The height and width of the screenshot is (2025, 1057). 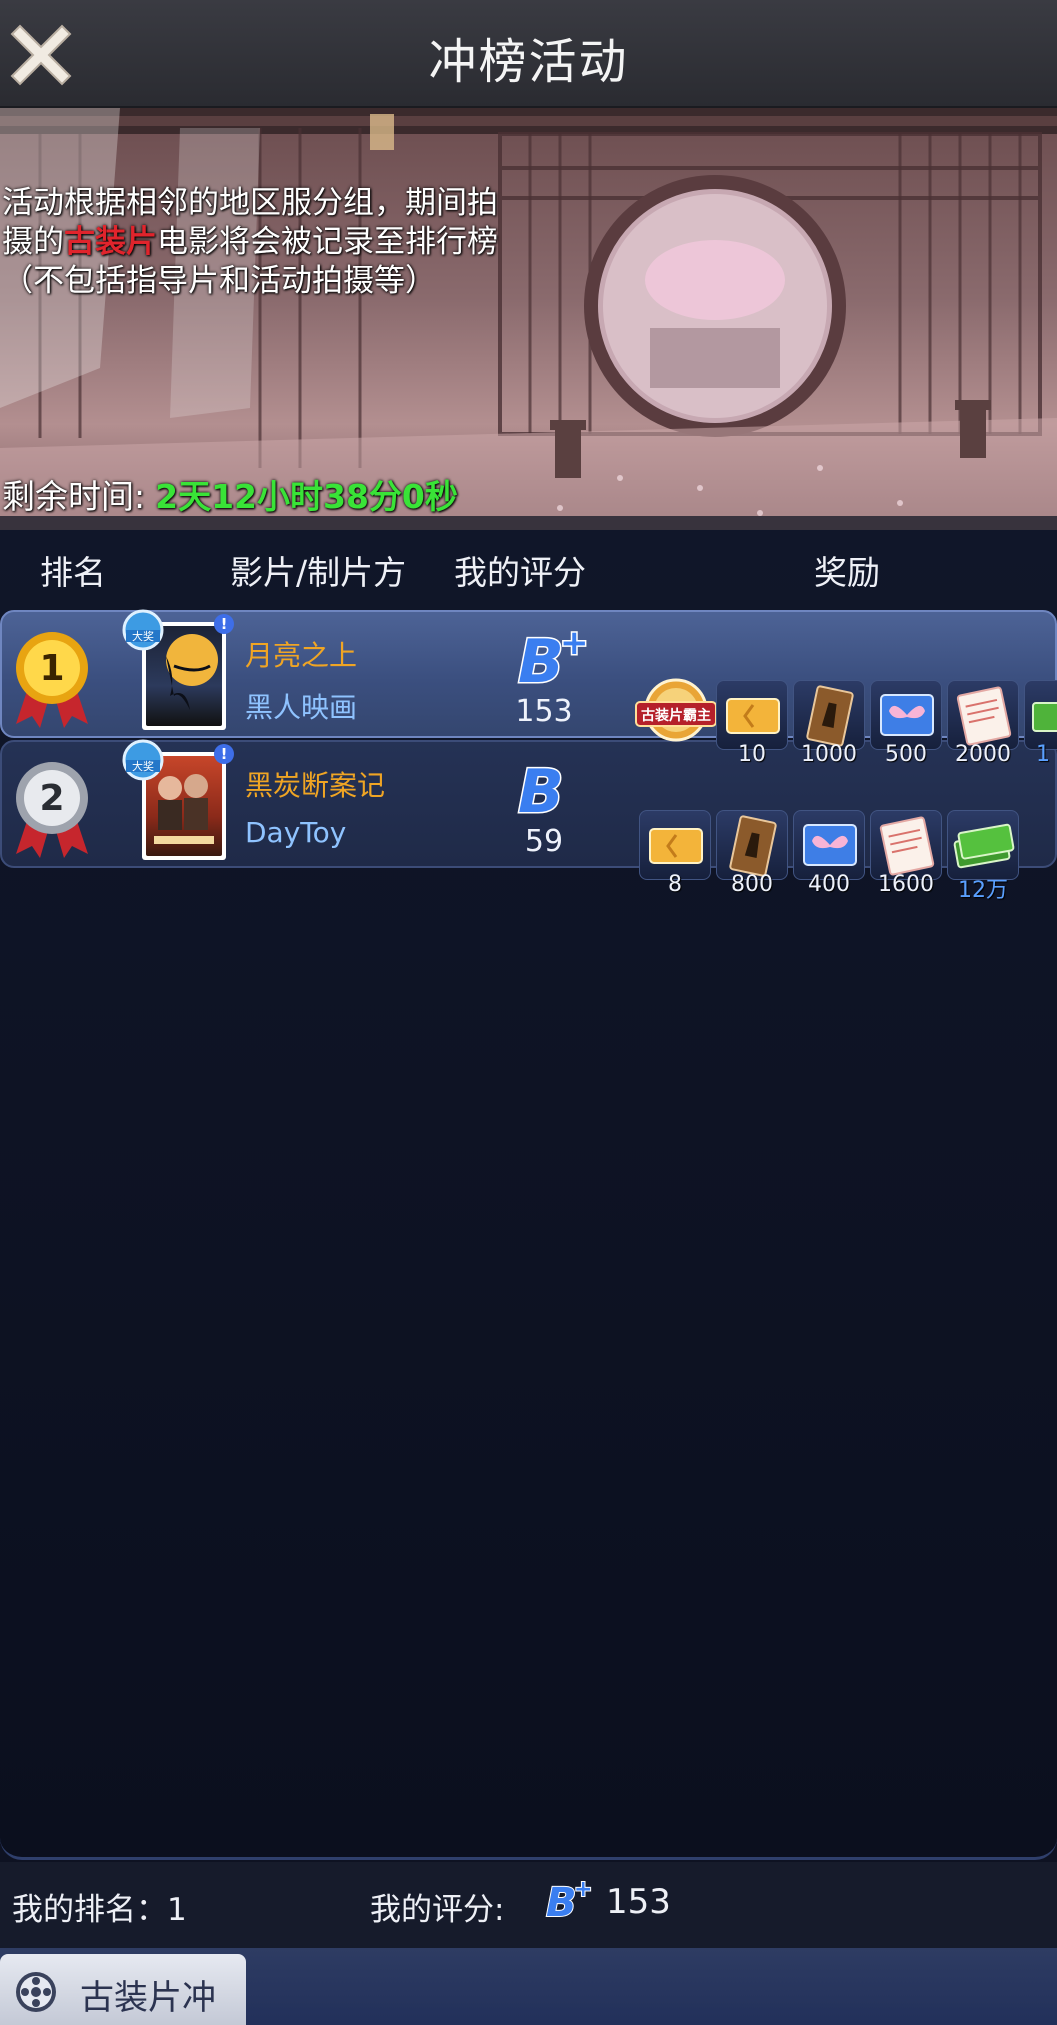 What do you see at coordinates (110, 242) in the screenshot?
I see `highlight-genre: 古装片` at bounding box center [110, 242].